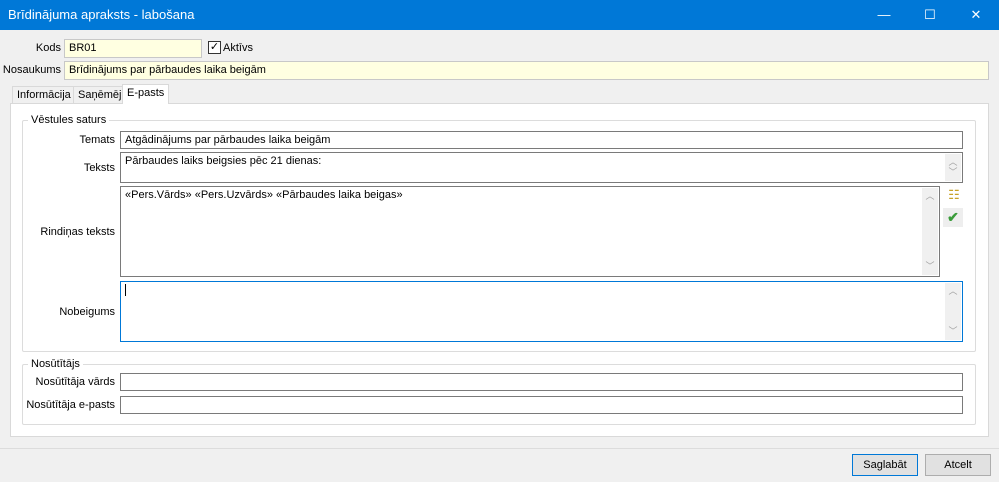  I want to click on footer-divider, so click(499, 448).